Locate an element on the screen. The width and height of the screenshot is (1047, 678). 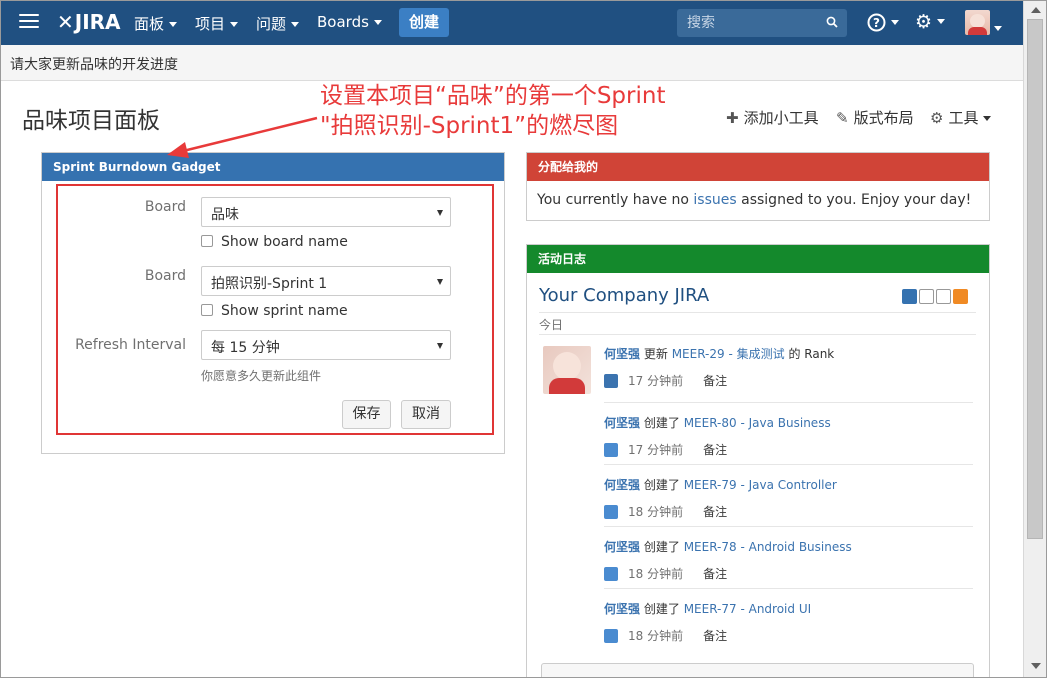
search-icon is located at coordinates (832, 22).